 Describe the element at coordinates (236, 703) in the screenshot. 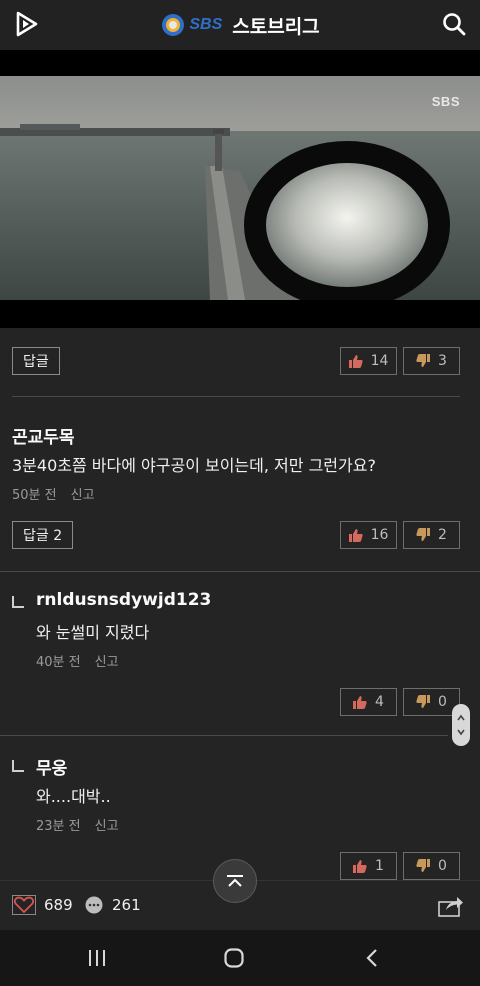

I see `reply-actions: 4 0` at that location.